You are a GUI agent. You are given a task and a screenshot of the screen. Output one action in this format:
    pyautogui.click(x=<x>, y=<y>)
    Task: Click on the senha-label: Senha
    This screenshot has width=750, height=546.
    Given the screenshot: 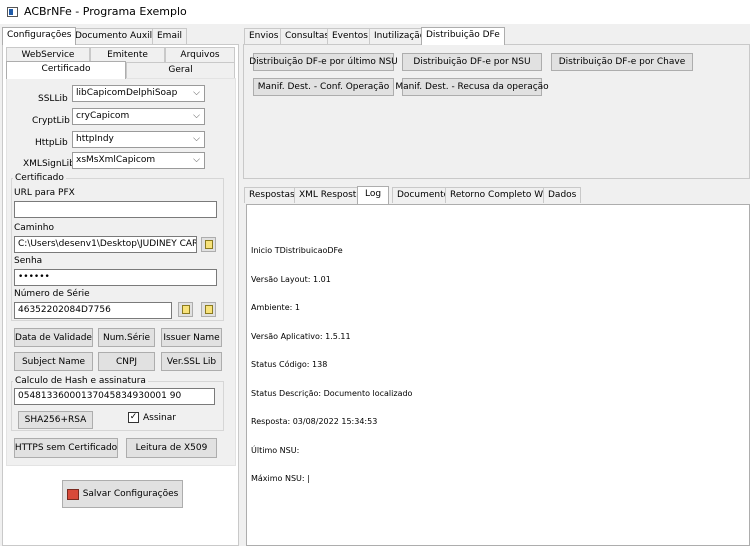 What is the action you would take?
    pyautogui.click(x=28, y=261)
    